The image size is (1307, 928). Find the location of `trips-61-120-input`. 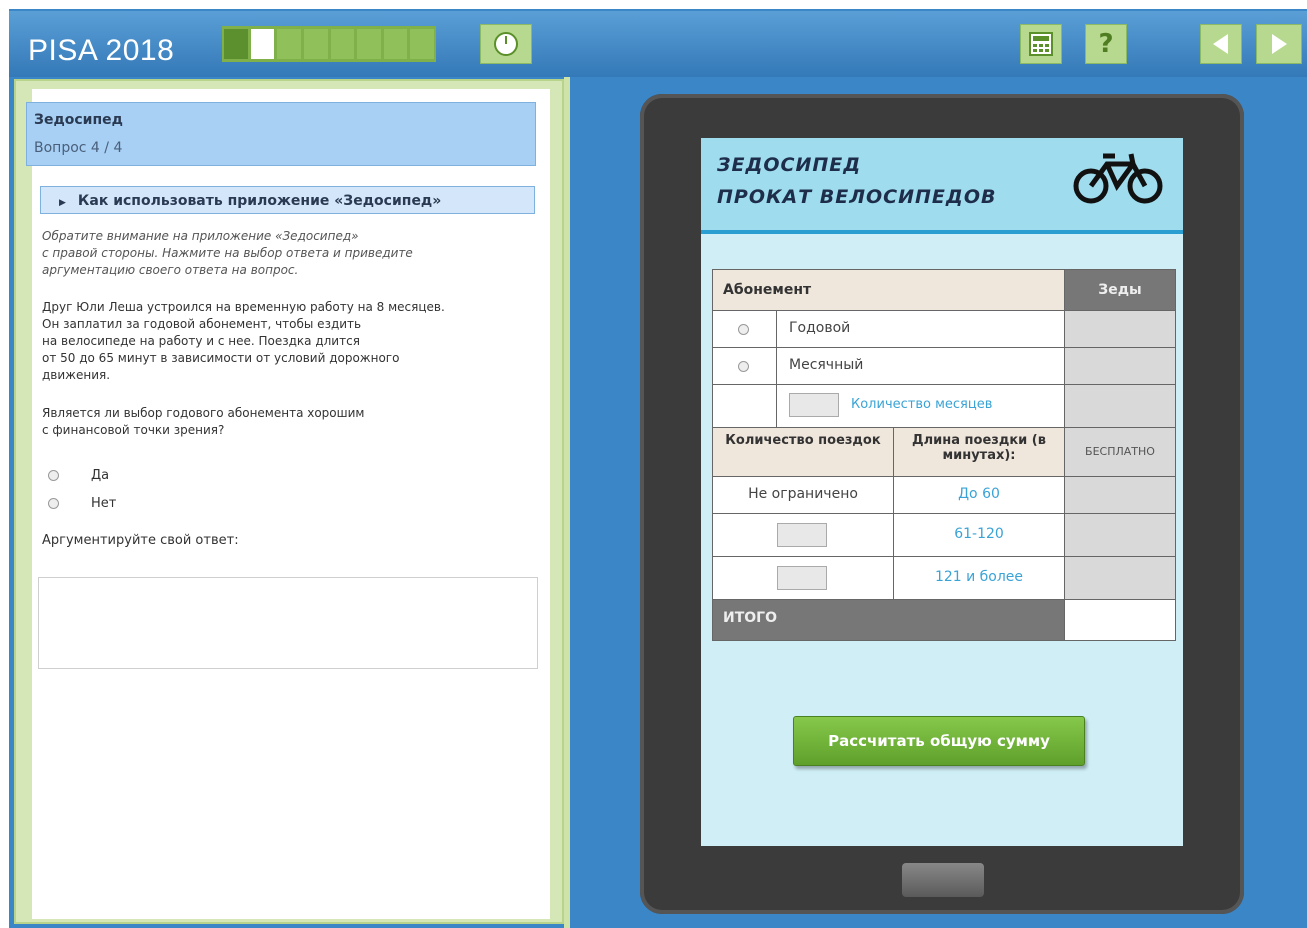

trips-61-120-input is located at coordinates (802, 535).